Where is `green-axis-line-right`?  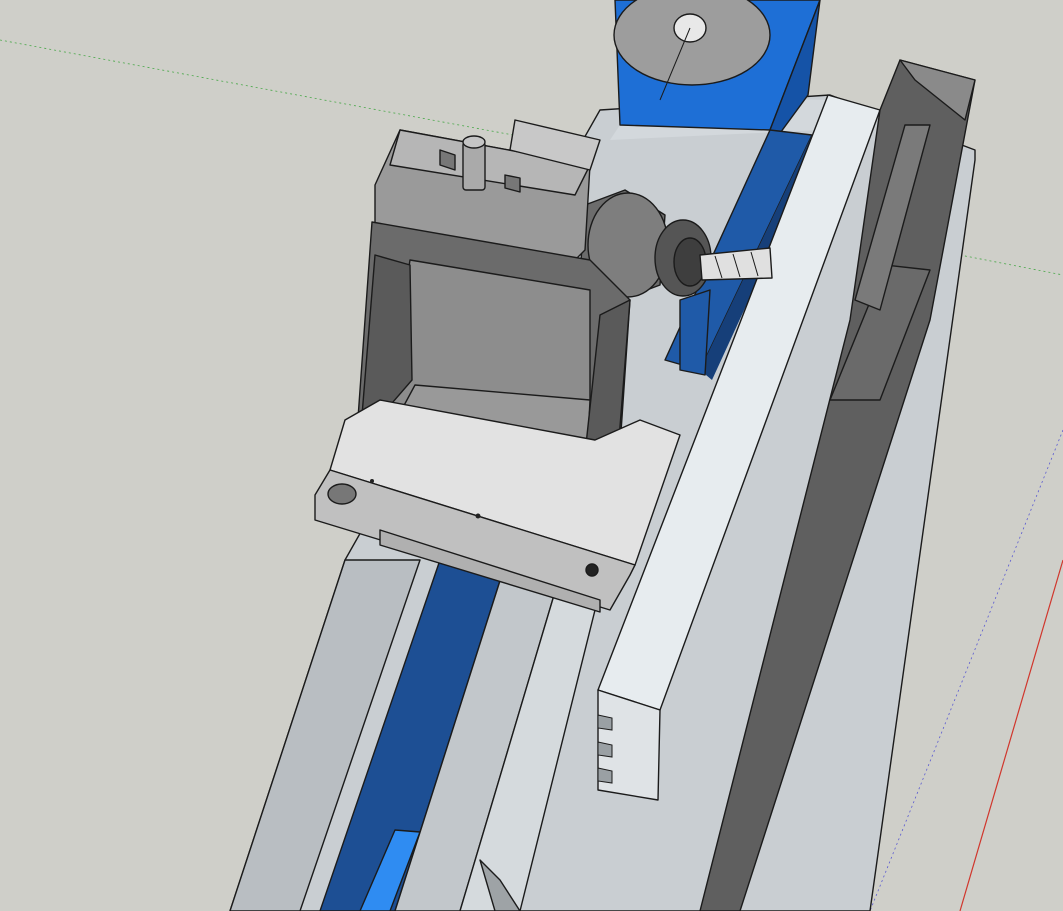
green-axis-line-right is located at coordinates (1011, 265).